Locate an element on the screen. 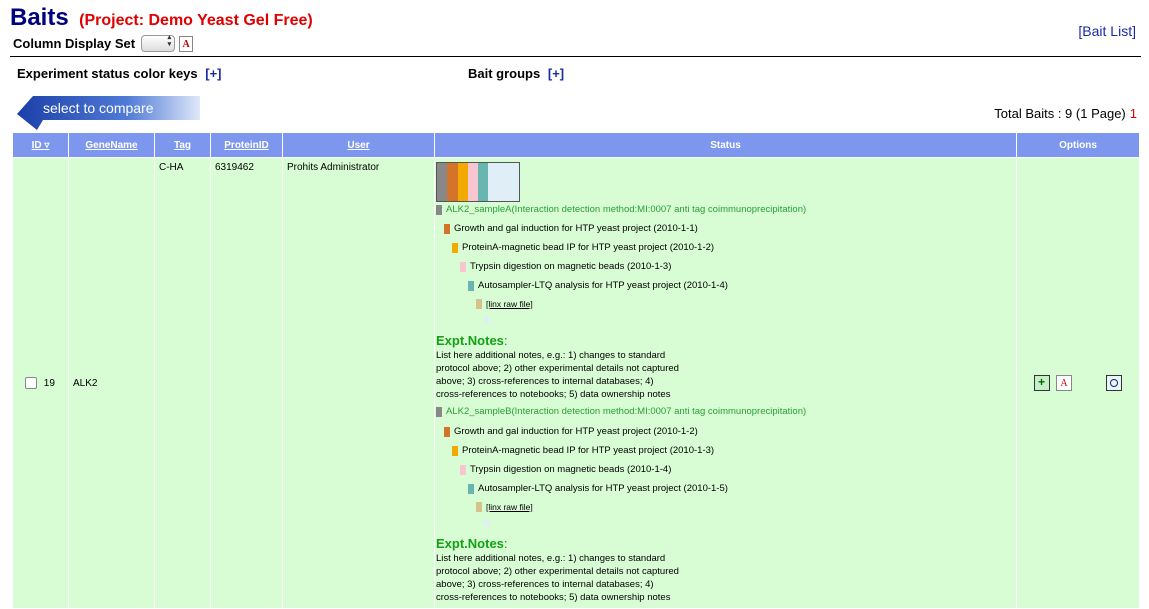 The image size is (1149, 609). user-cell: Prohits Administrator is located at coordinates (358, 383).